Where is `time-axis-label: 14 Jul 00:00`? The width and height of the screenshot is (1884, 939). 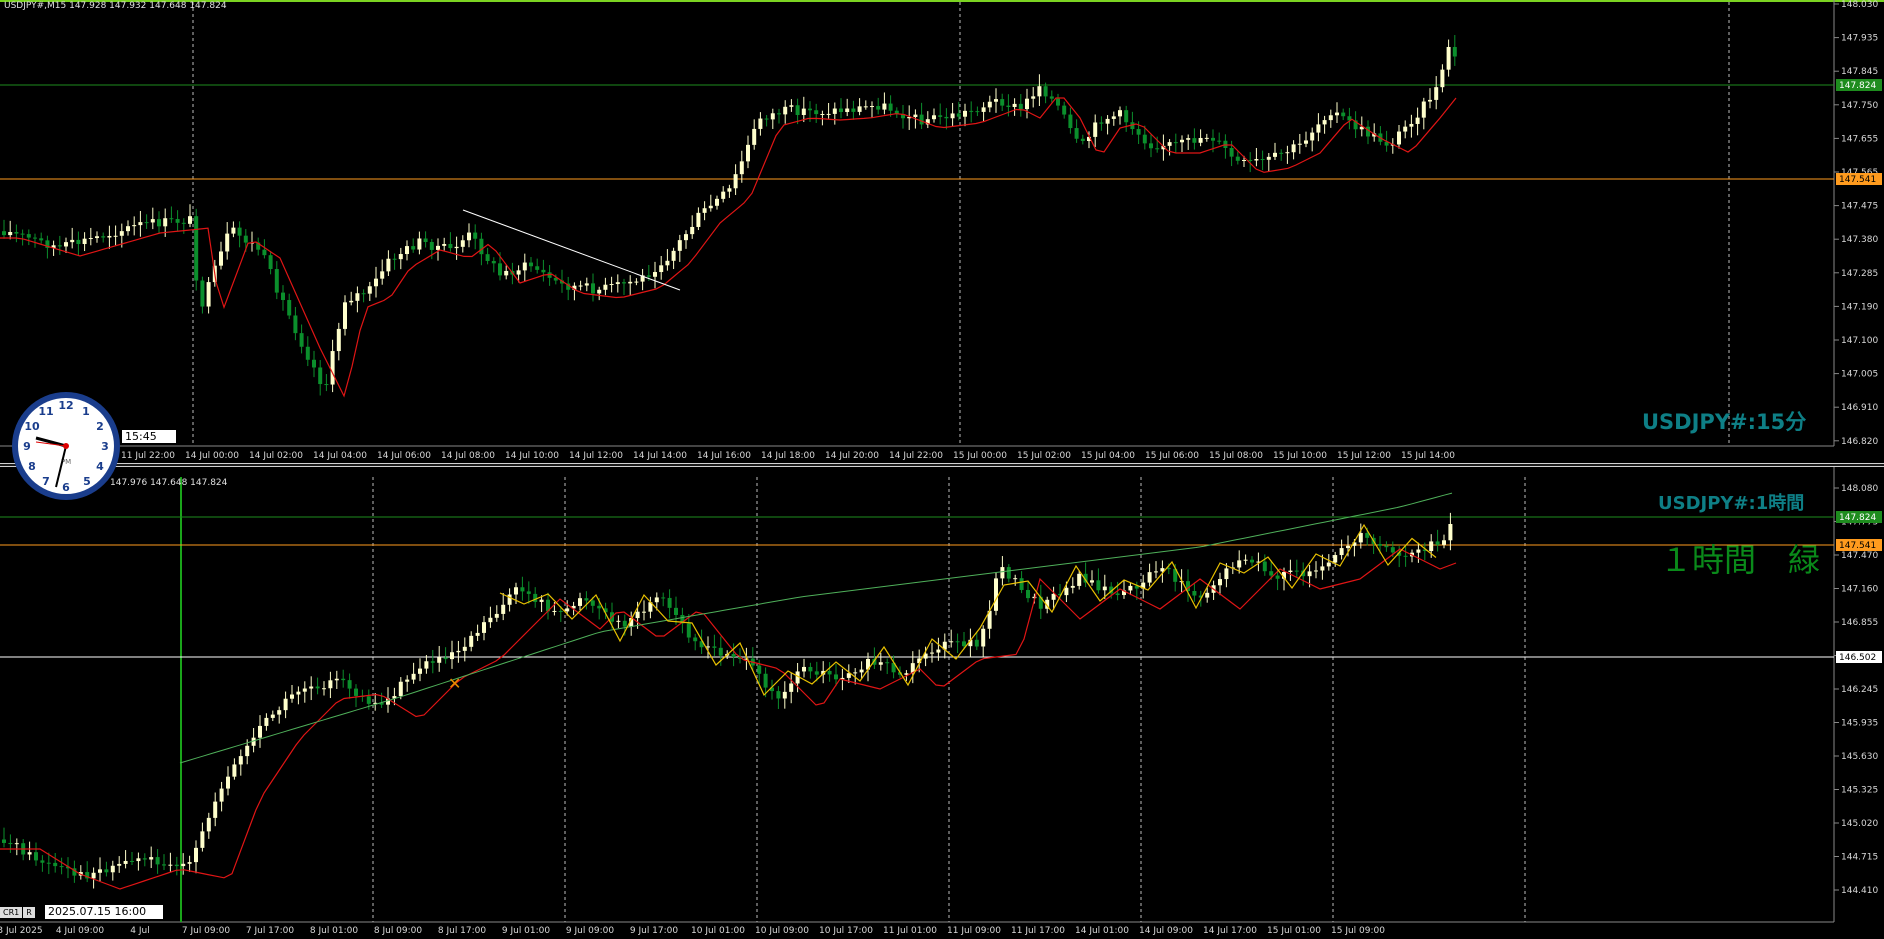
time-axis-label: 14 Jul 00:00 is located at coordinates (212, 456).